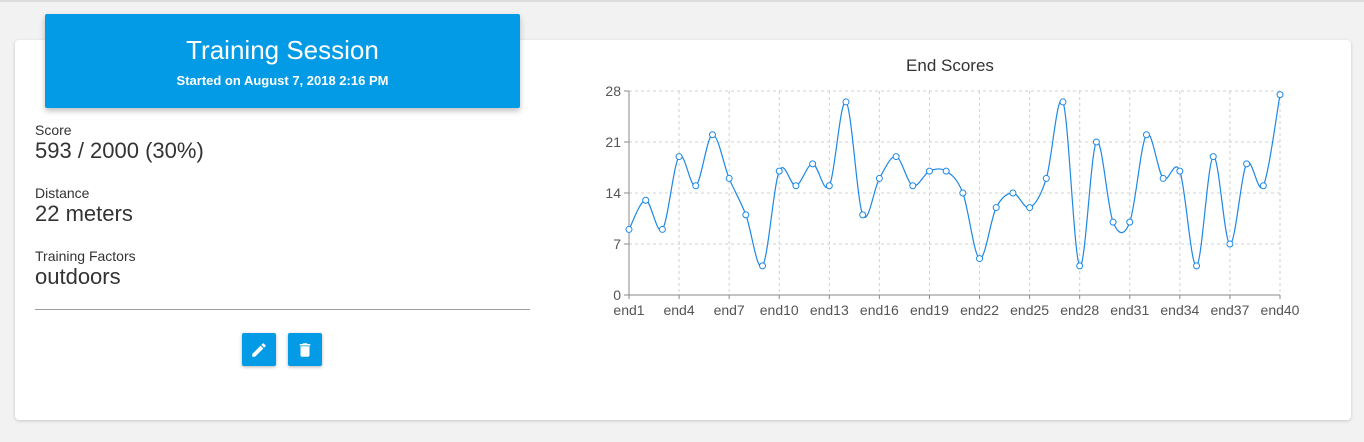 The height and width of the screenshot is (442, 1364). Describe the element at coordinates (929, 310) in the screenshot. I see `x-tick-label: end19` at that location.